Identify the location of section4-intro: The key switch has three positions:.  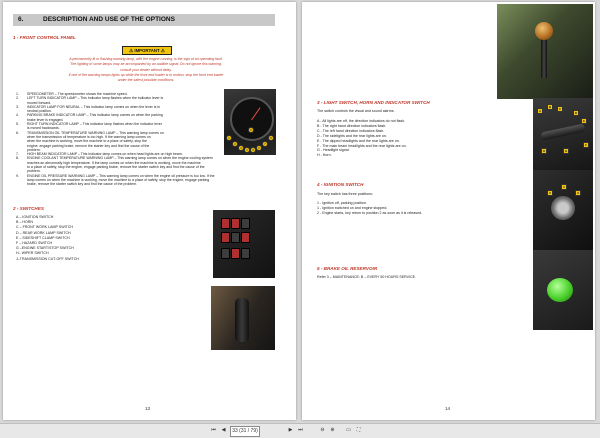
(345, 194).